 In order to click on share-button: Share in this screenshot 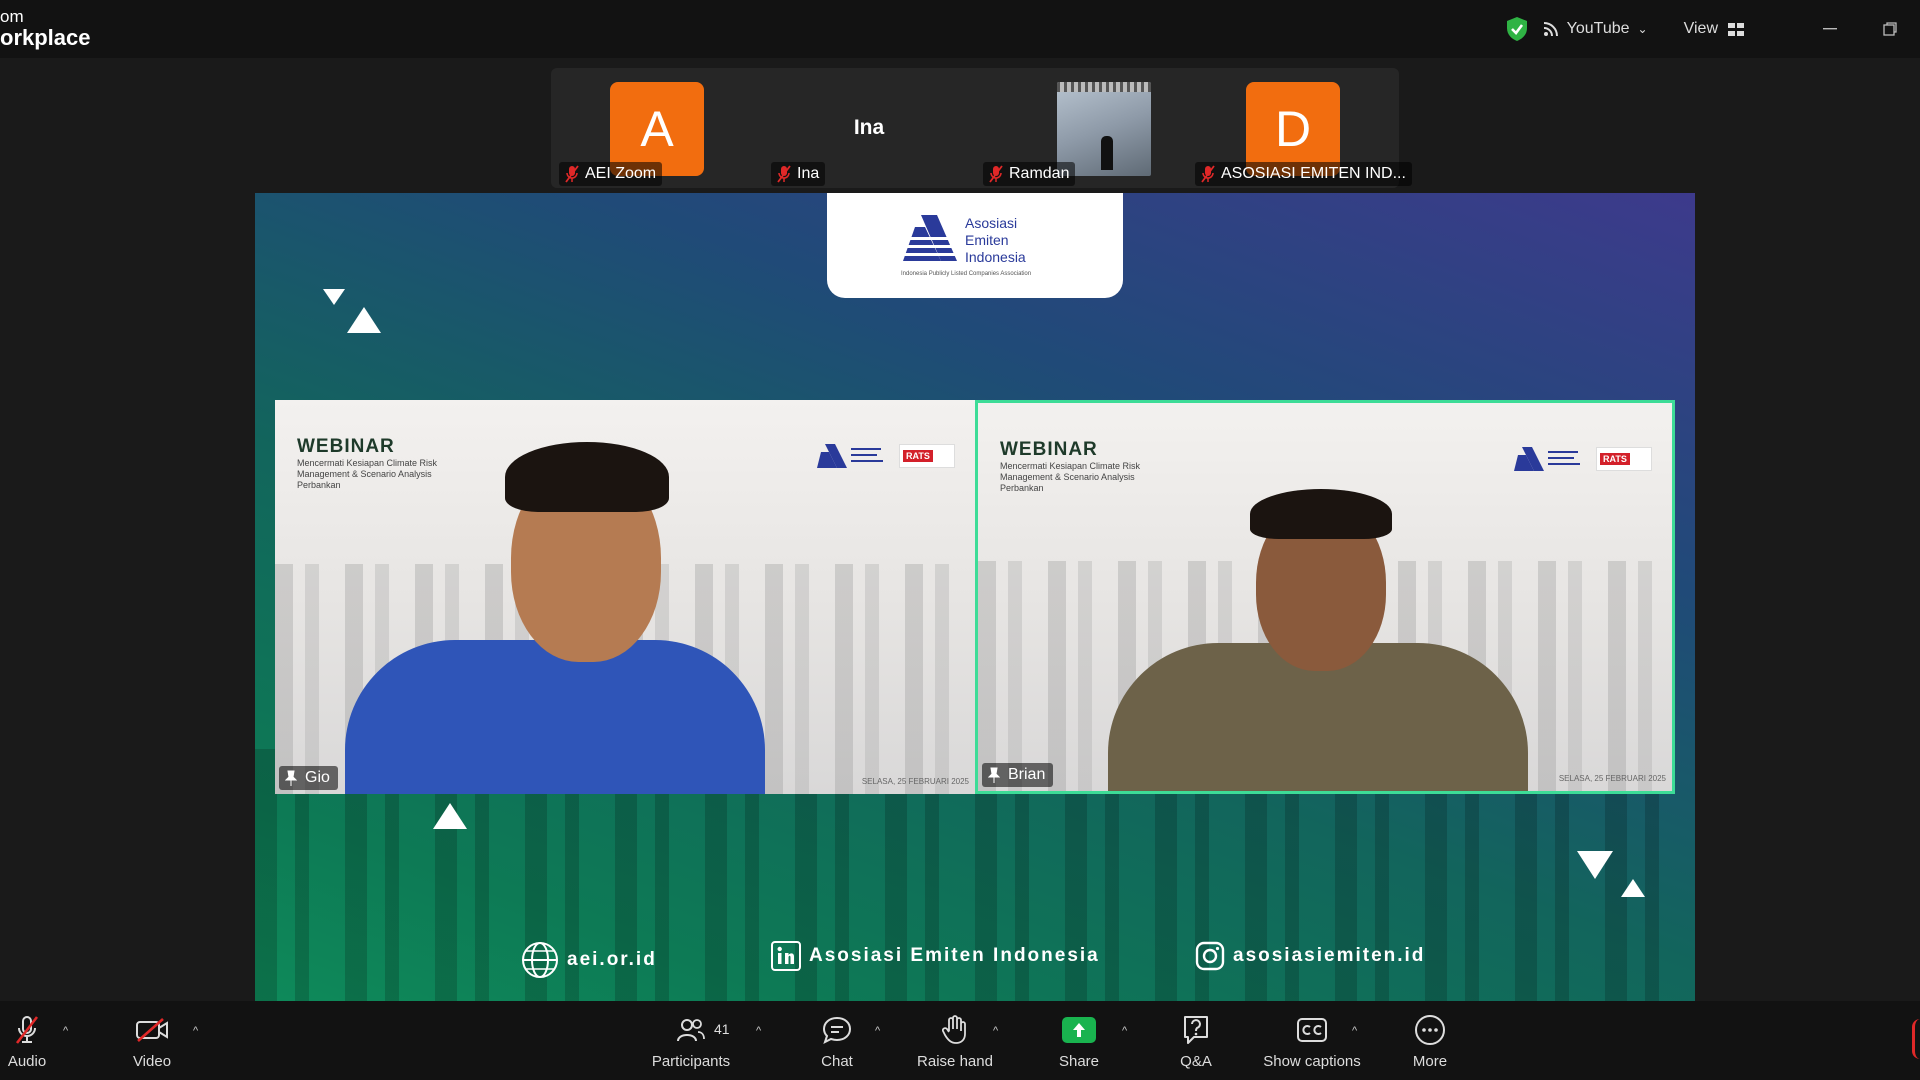, I will do `click(1079, 1040)`.